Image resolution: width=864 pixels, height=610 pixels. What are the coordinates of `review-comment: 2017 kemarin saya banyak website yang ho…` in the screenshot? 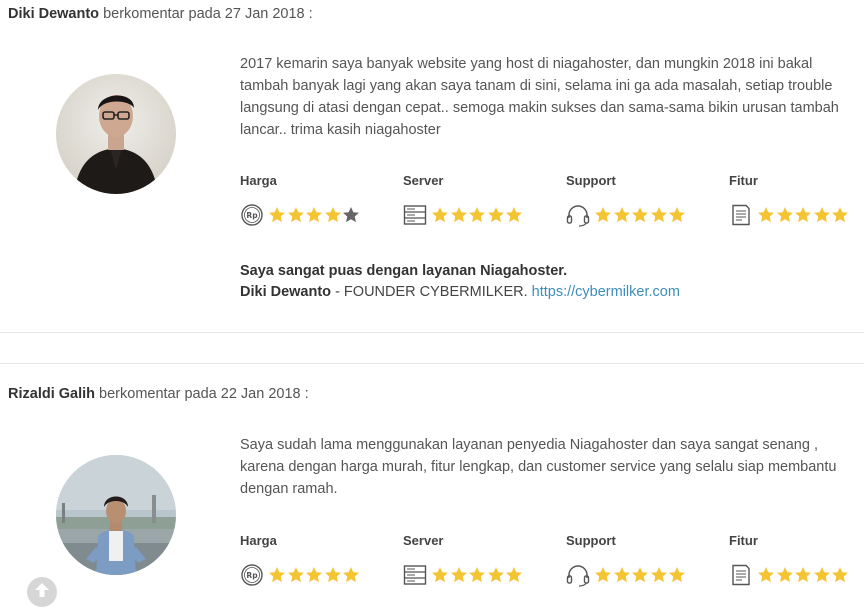 It's located at (539, 97).